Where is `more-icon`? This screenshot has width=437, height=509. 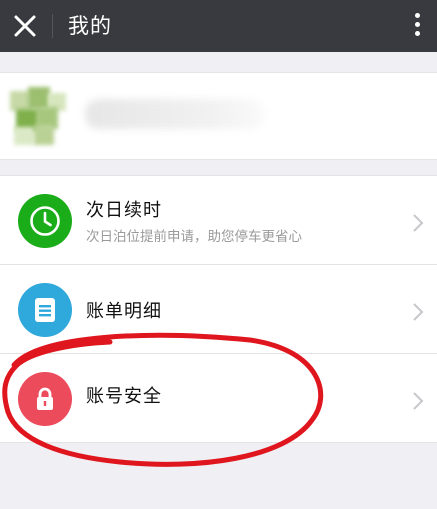 more-icon is located at coordinates (417, 26).